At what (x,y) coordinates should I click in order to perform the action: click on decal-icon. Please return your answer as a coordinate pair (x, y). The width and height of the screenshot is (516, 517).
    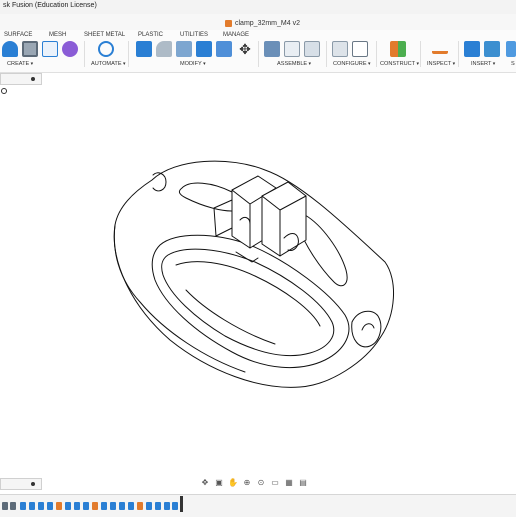
    Looking at the image, I should click on (492, 49).